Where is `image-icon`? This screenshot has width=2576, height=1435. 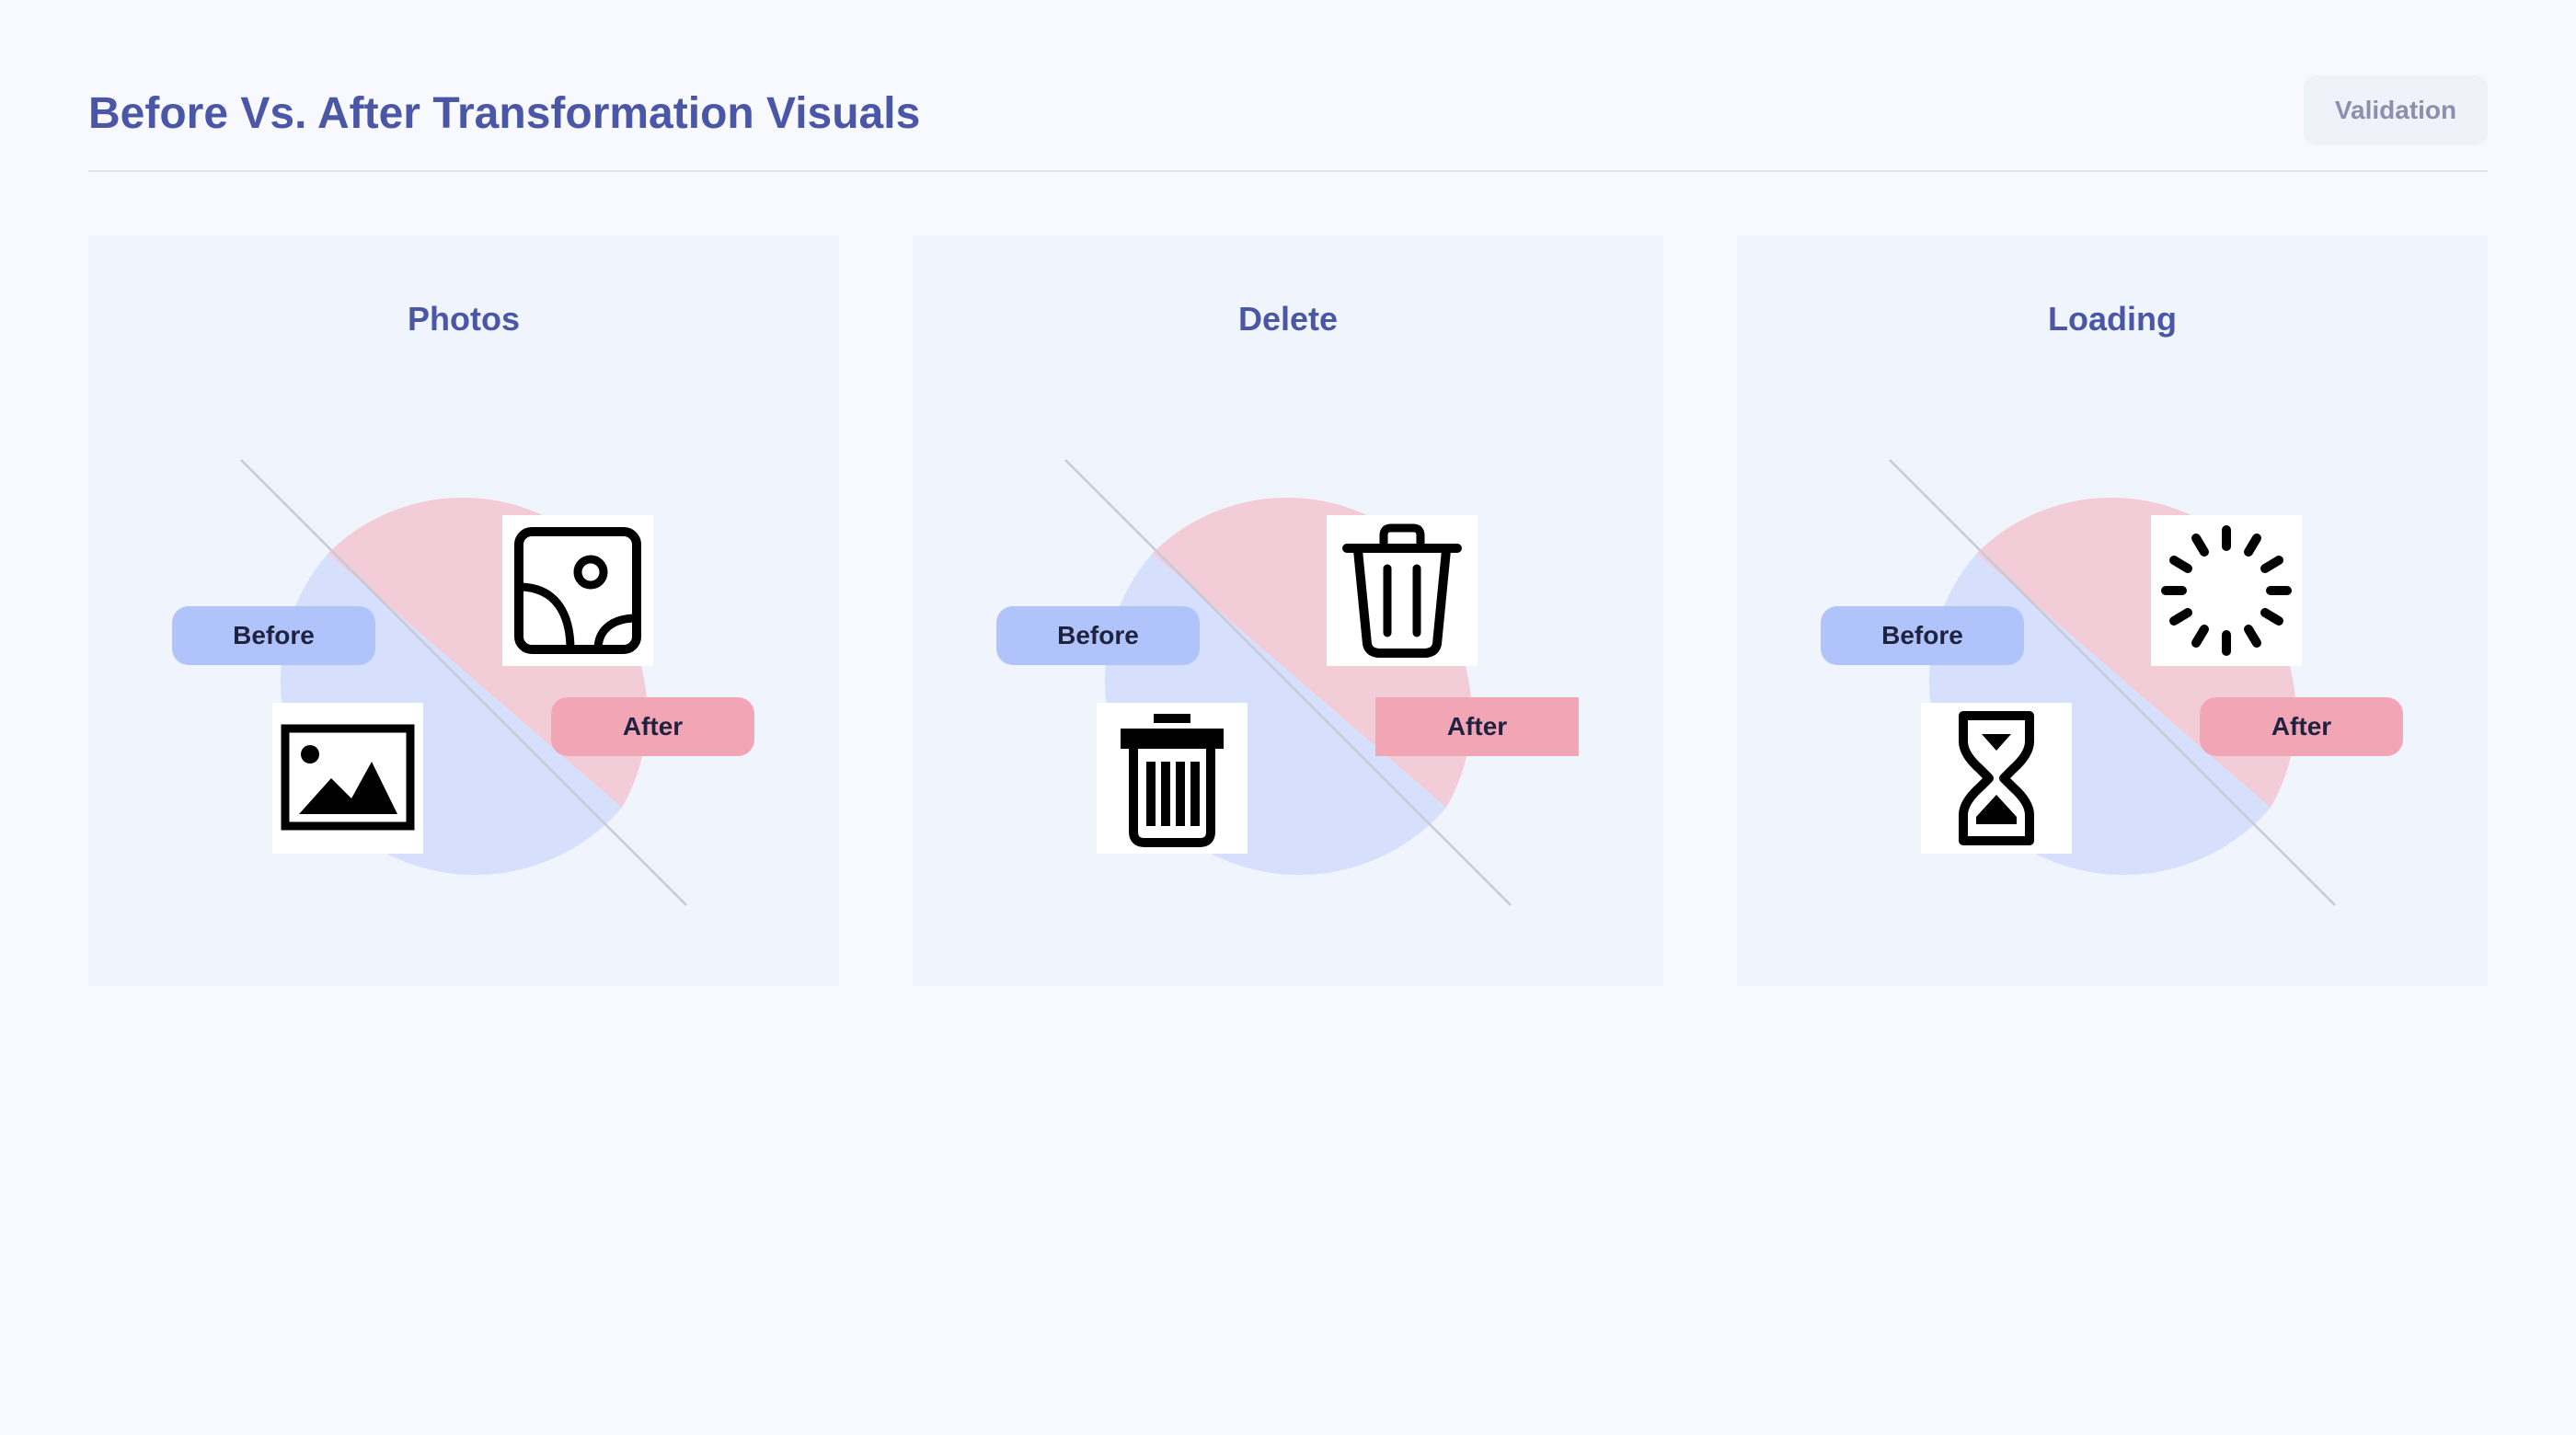
image-icon is located at coordinates (348, 777).